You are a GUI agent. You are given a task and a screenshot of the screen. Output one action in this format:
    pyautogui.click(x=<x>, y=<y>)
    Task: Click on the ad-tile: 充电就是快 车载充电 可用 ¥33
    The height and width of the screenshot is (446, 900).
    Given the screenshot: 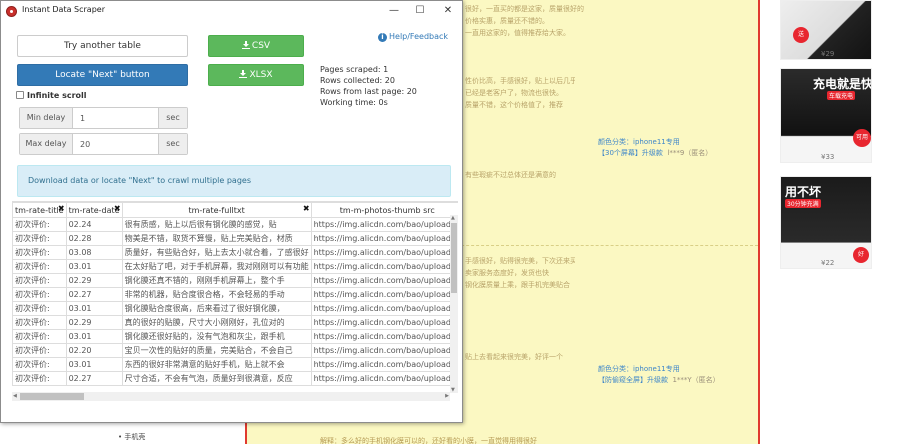 What is the action you would take?
    pyautogui.click(x=826, y=115)
    